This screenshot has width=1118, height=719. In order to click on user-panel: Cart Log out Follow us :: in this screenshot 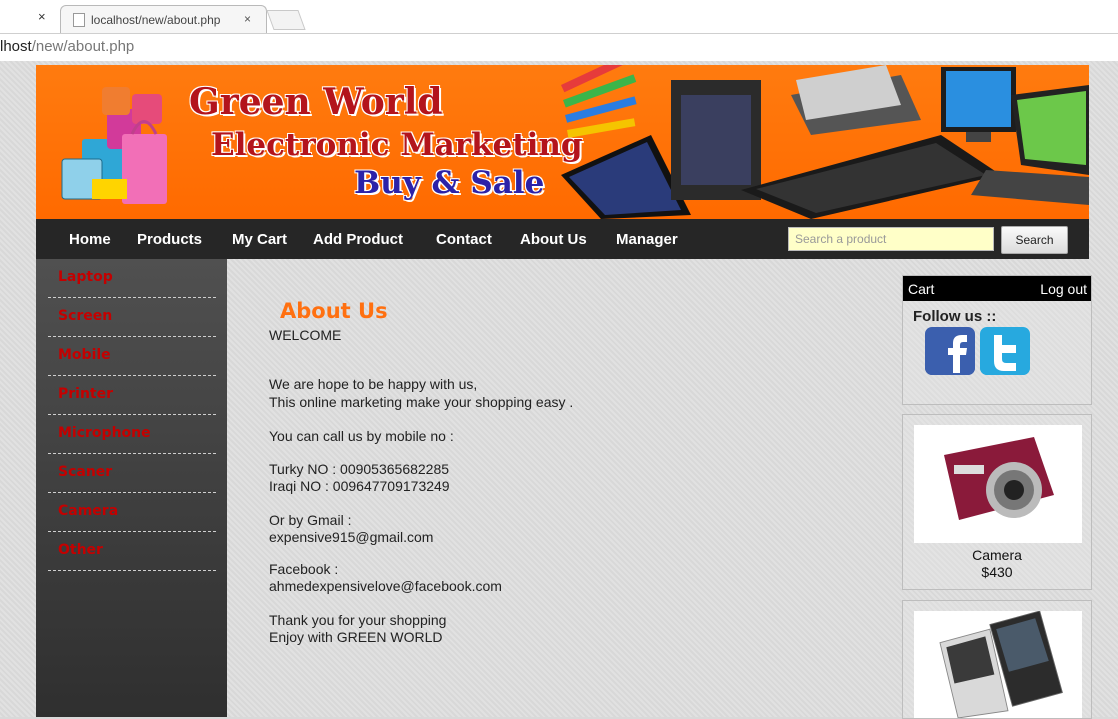, I will do `click(997, 340)`.